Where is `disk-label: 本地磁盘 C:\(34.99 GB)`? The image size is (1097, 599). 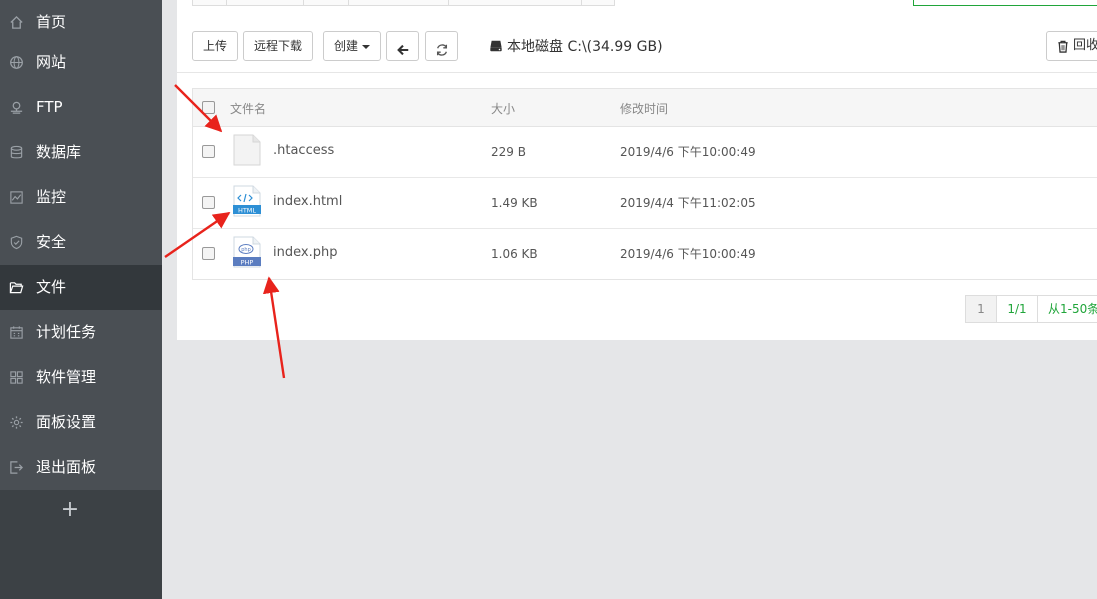 disk-label: 本地磁盘 C:\(34.99 GB) is located at coordinates (585, 47).